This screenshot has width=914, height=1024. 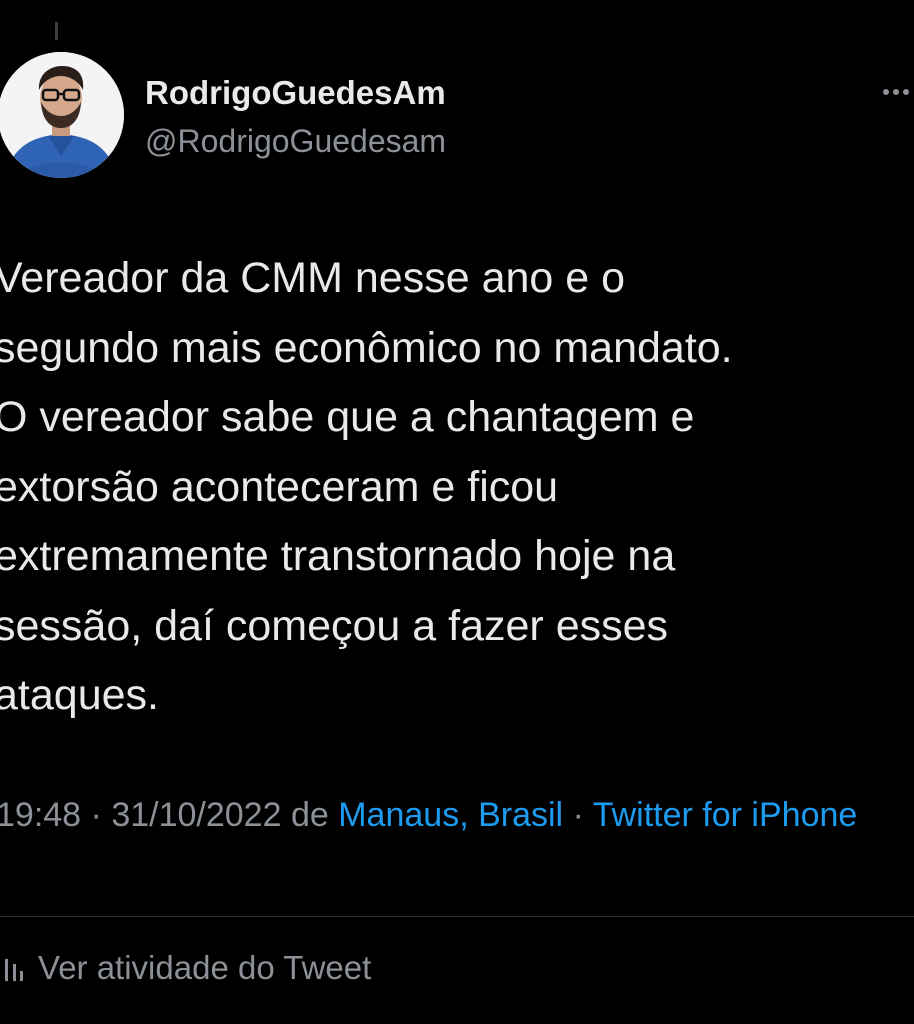 I want to click on more-options-button, so click(x=895, y=92).